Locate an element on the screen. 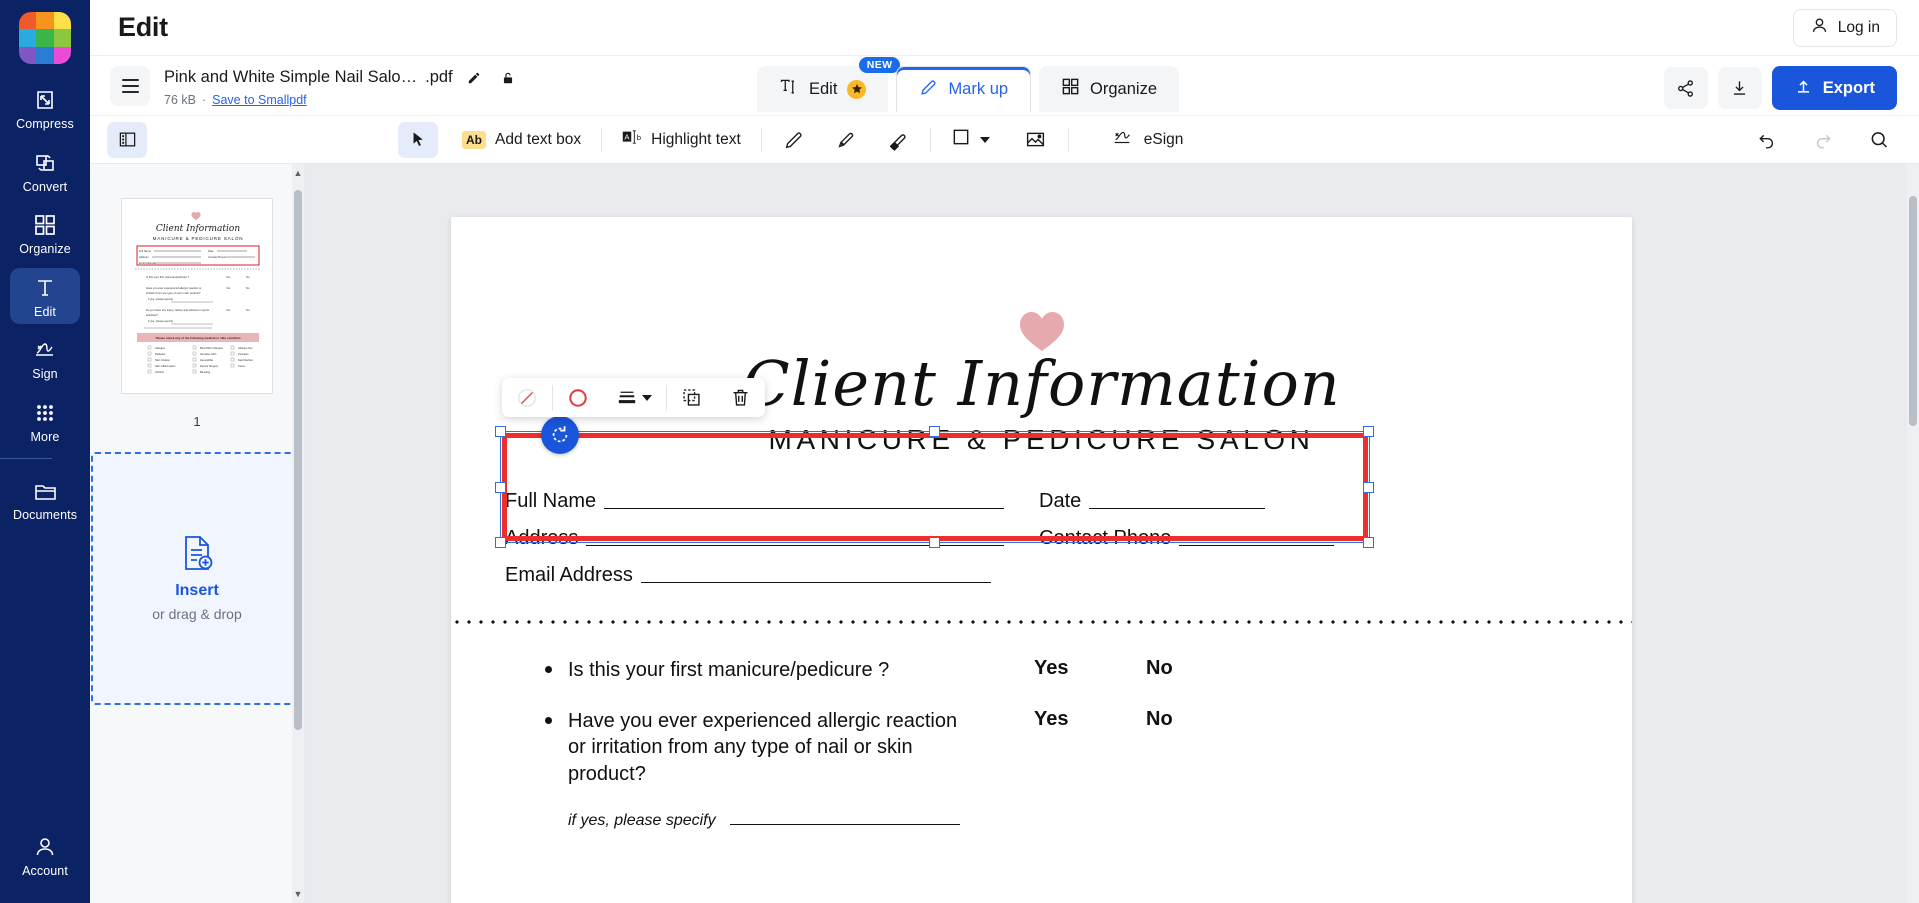 Image resolution: width=1919 pixels, height=903 pixels. stroke-color-button is located at coordinates (578, 397).